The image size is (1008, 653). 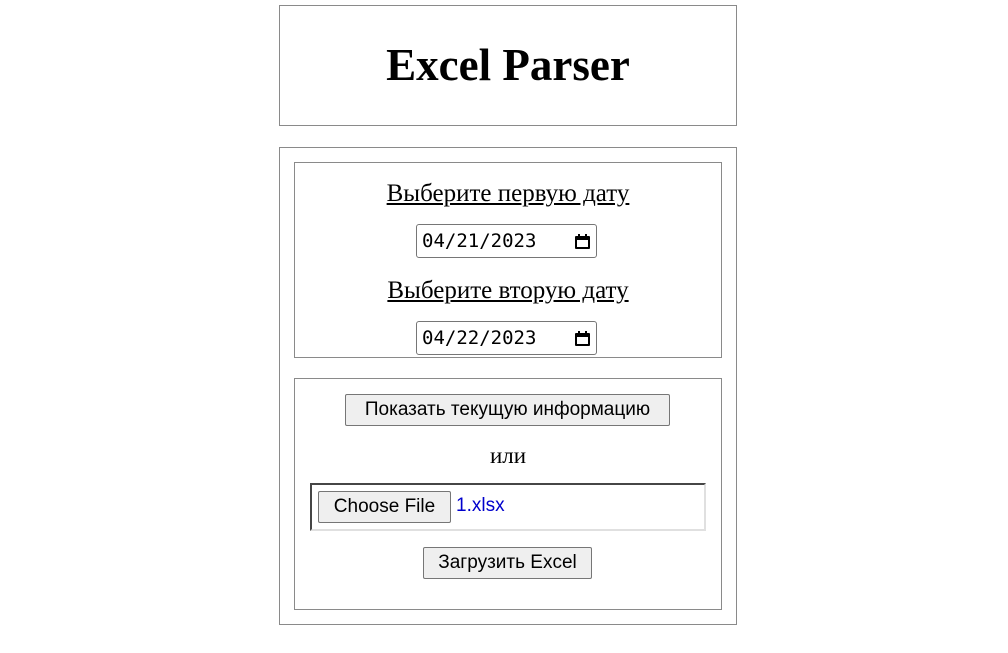 What do you see at coordinates (507, 410) in the screenshot?
I see `show-current-info-button: Показать текущую информацию` at bounding box center [507, 410].